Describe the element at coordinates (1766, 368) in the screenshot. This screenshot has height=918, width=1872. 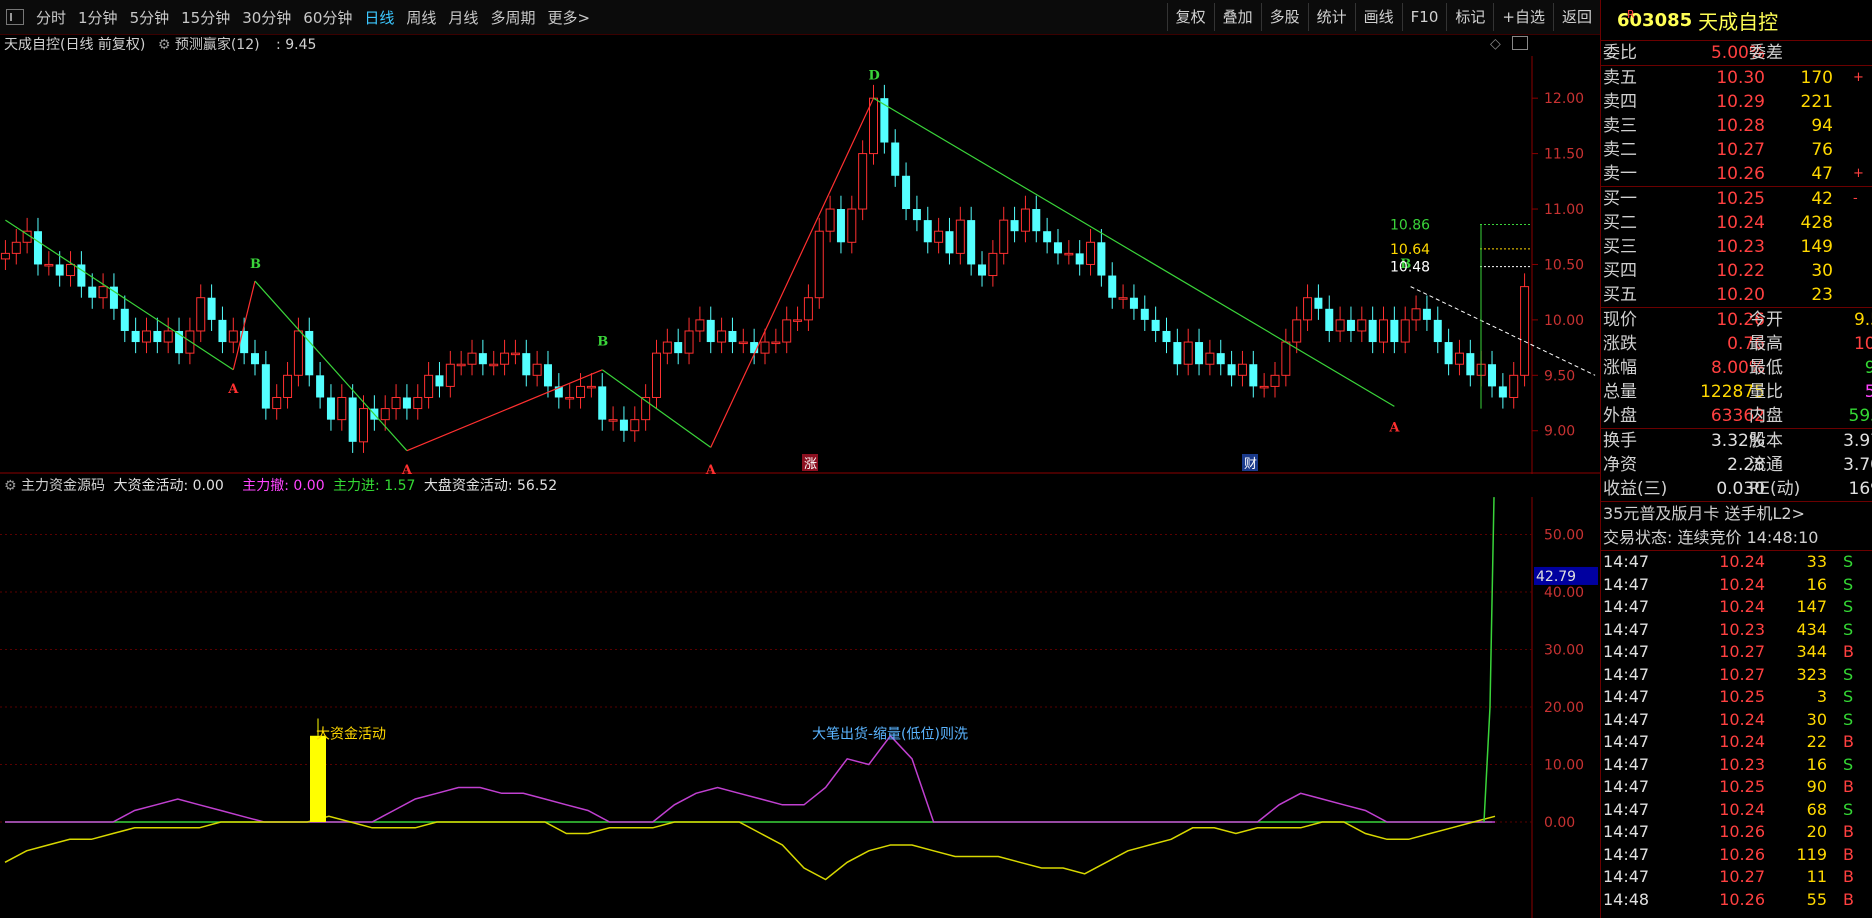
I see `stat-label-2: 最低` at that location.